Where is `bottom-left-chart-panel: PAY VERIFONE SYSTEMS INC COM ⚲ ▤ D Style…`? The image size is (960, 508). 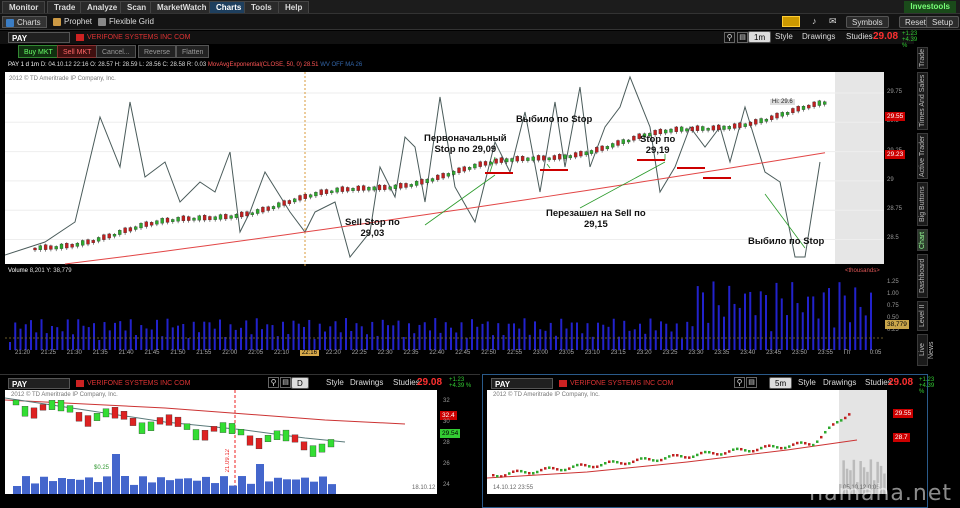
bottom-left-chart-panel: PAY VERIFONE SYSTEMS INC COM ⚲ ▤ D Style… is located at coordinates (240, 441).